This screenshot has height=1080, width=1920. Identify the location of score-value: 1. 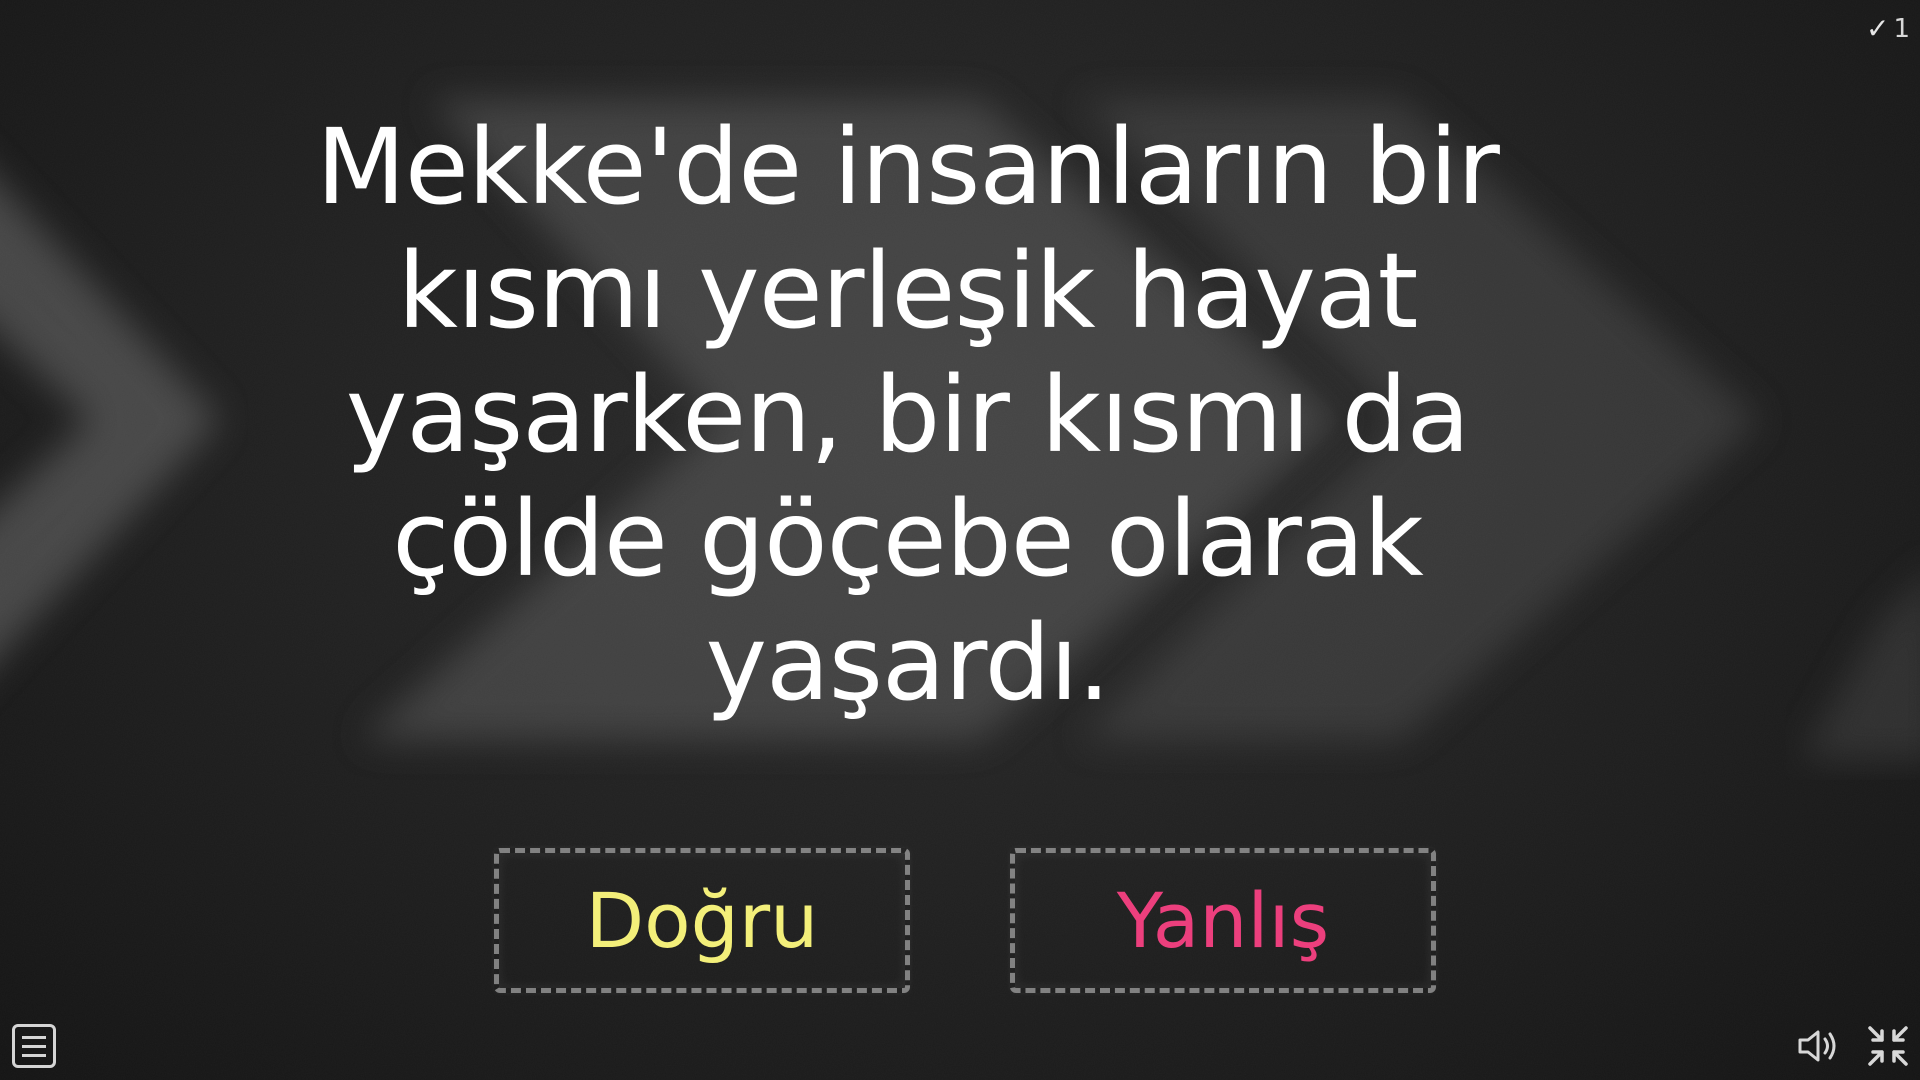
(1901, 28).